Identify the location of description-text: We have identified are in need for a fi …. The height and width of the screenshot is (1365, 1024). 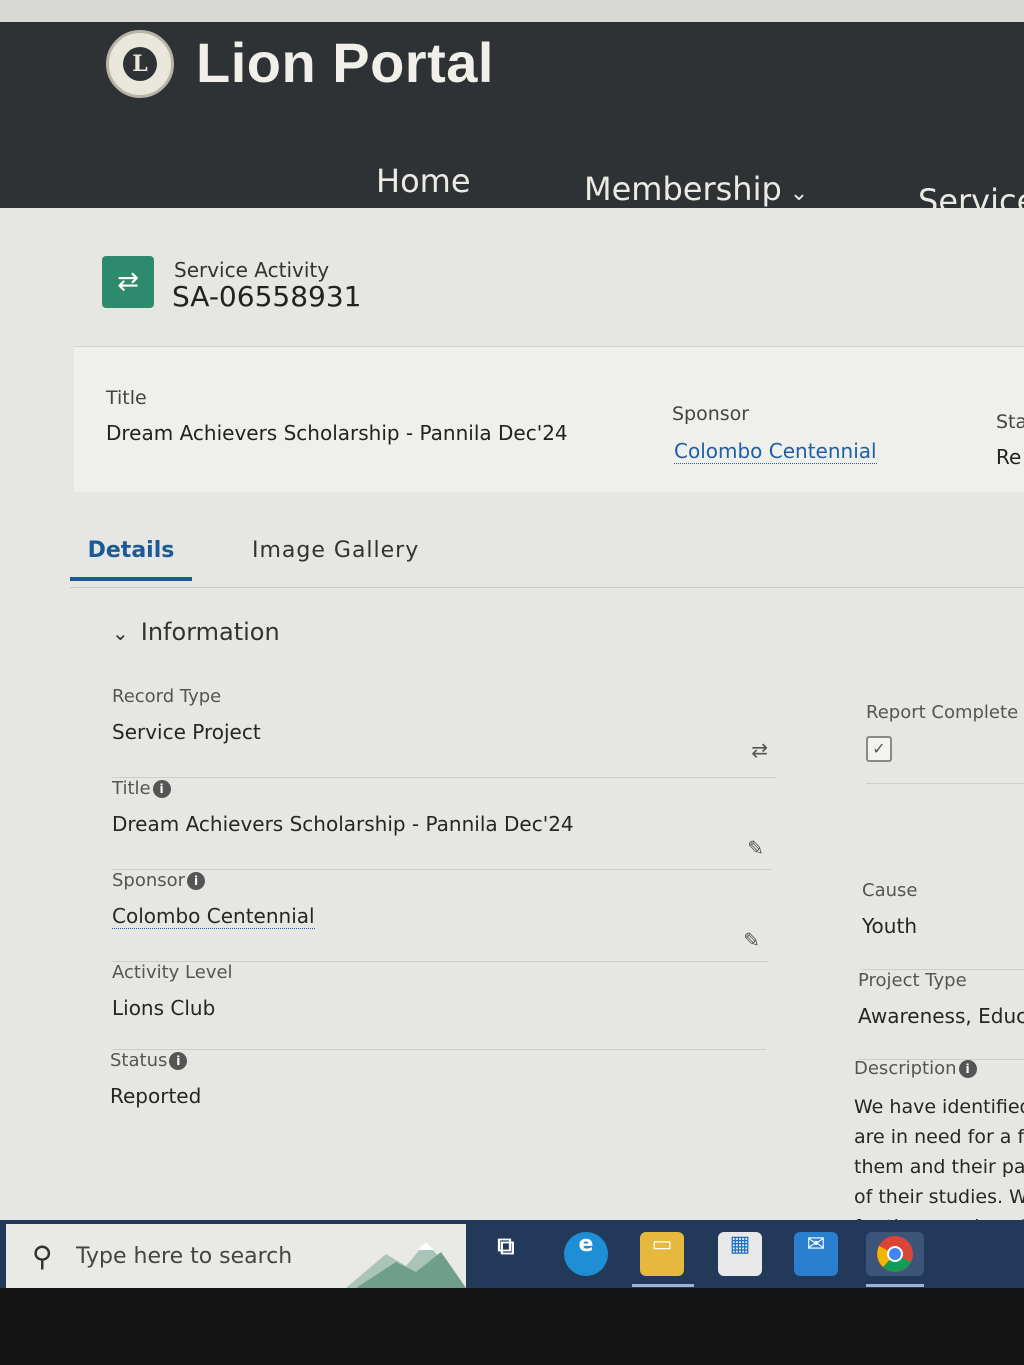
(939, 1156).